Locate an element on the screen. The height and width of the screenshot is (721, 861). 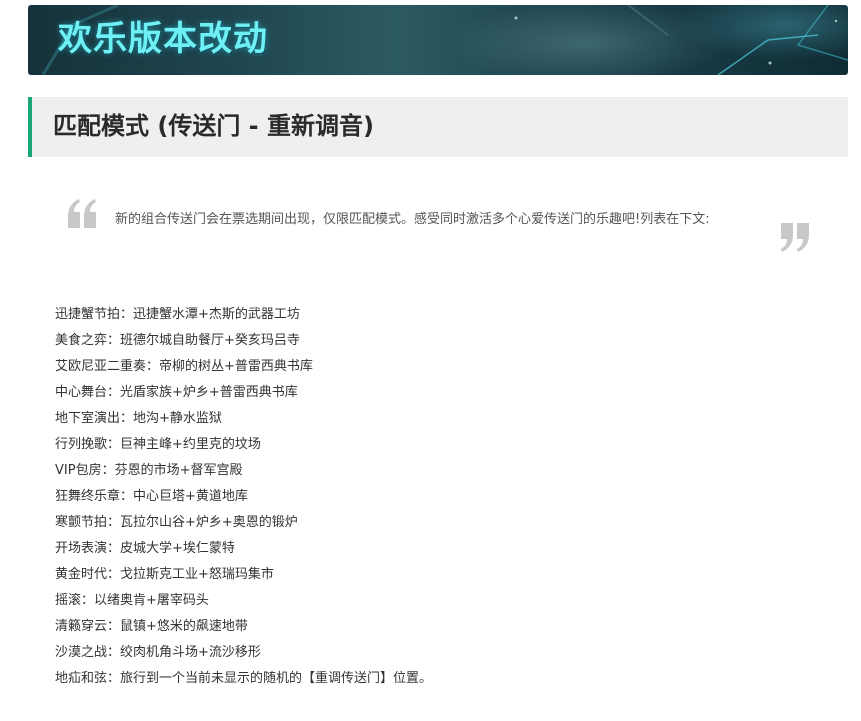
open-quote-icon is located at coordinates (83, 213).